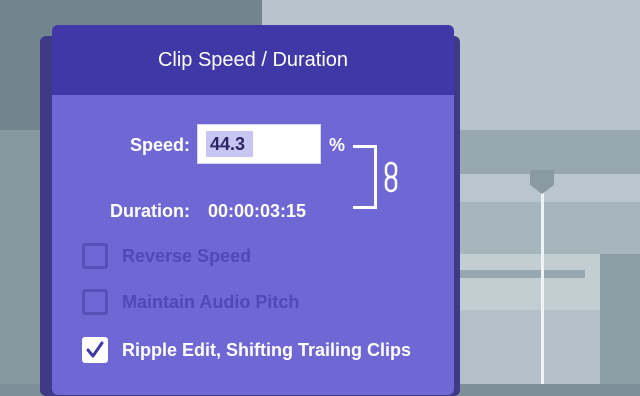 This screenshot has width=640, height=396. I want to click on ripple-edit-checkbox, so click(95, 350).